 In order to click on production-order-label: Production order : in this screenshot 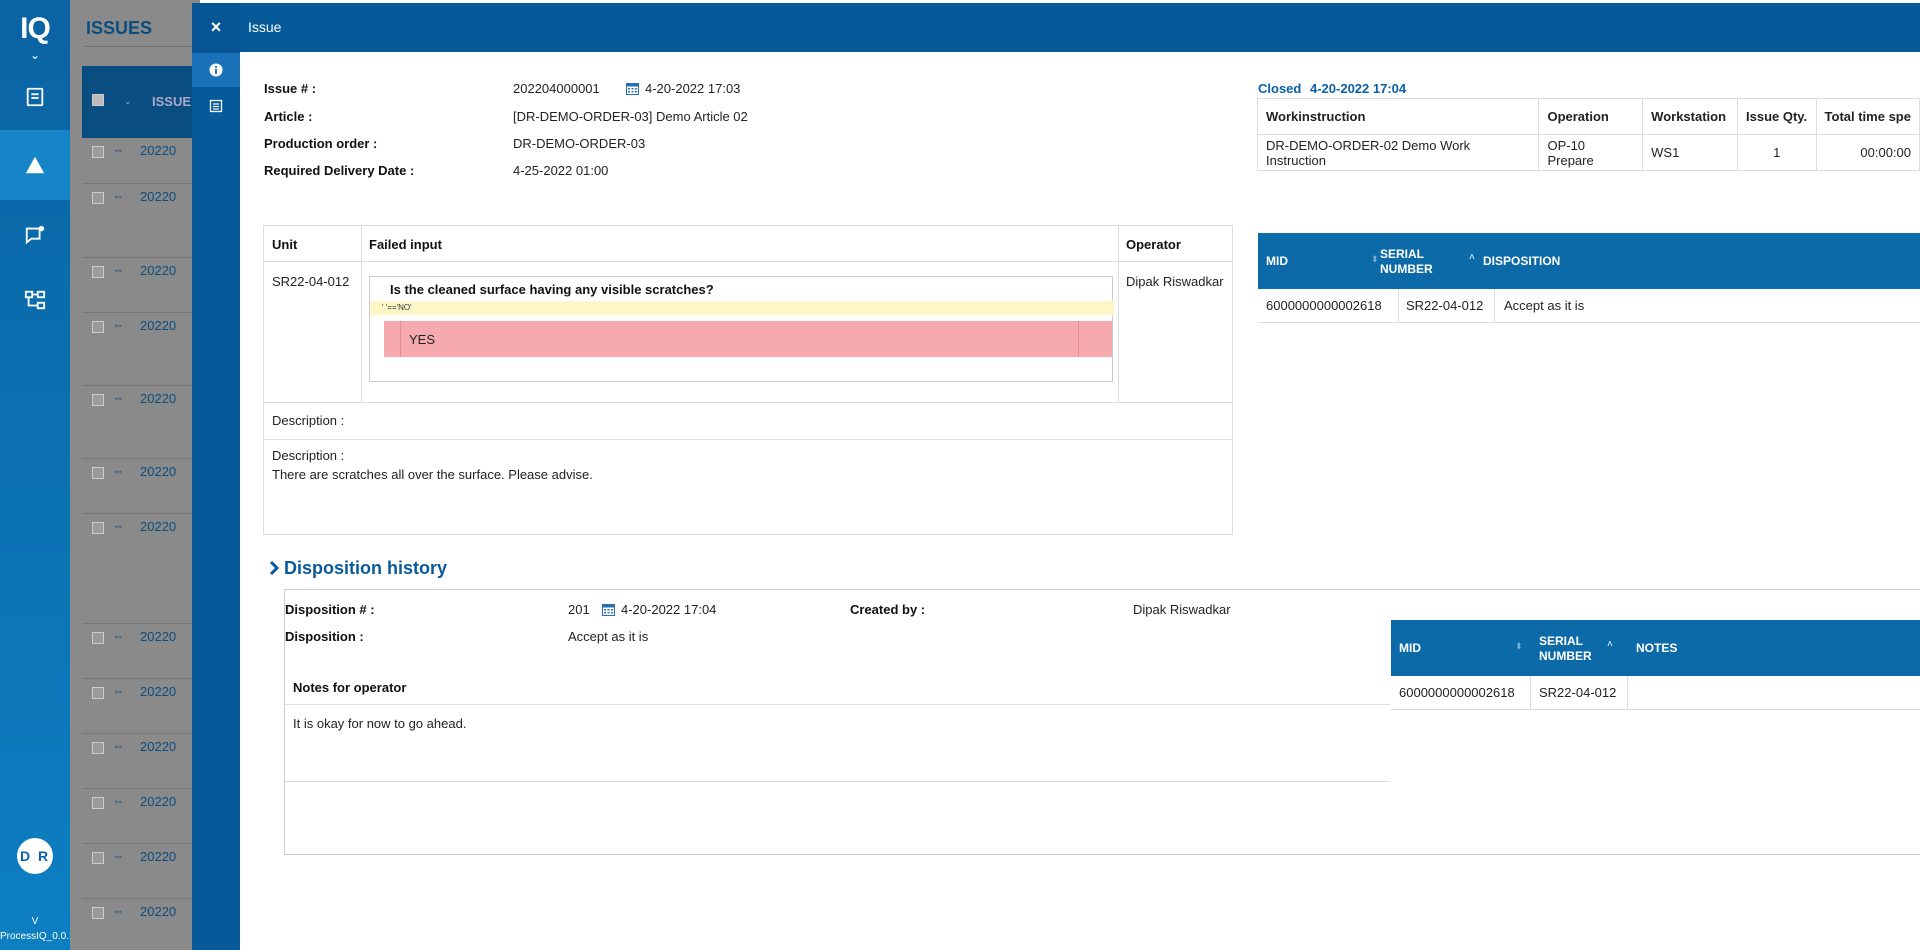, I will do `click(321, 143)`.